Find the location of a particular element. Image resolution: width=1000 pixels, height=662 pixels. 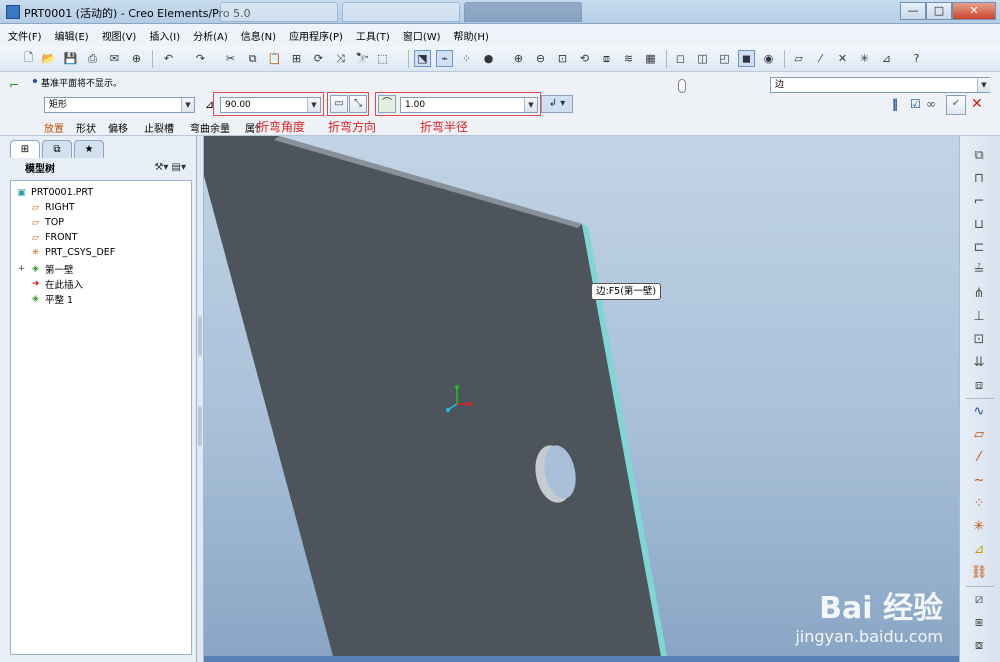

cut-tool-icon: ≟ is located at coordinates (979, 271).